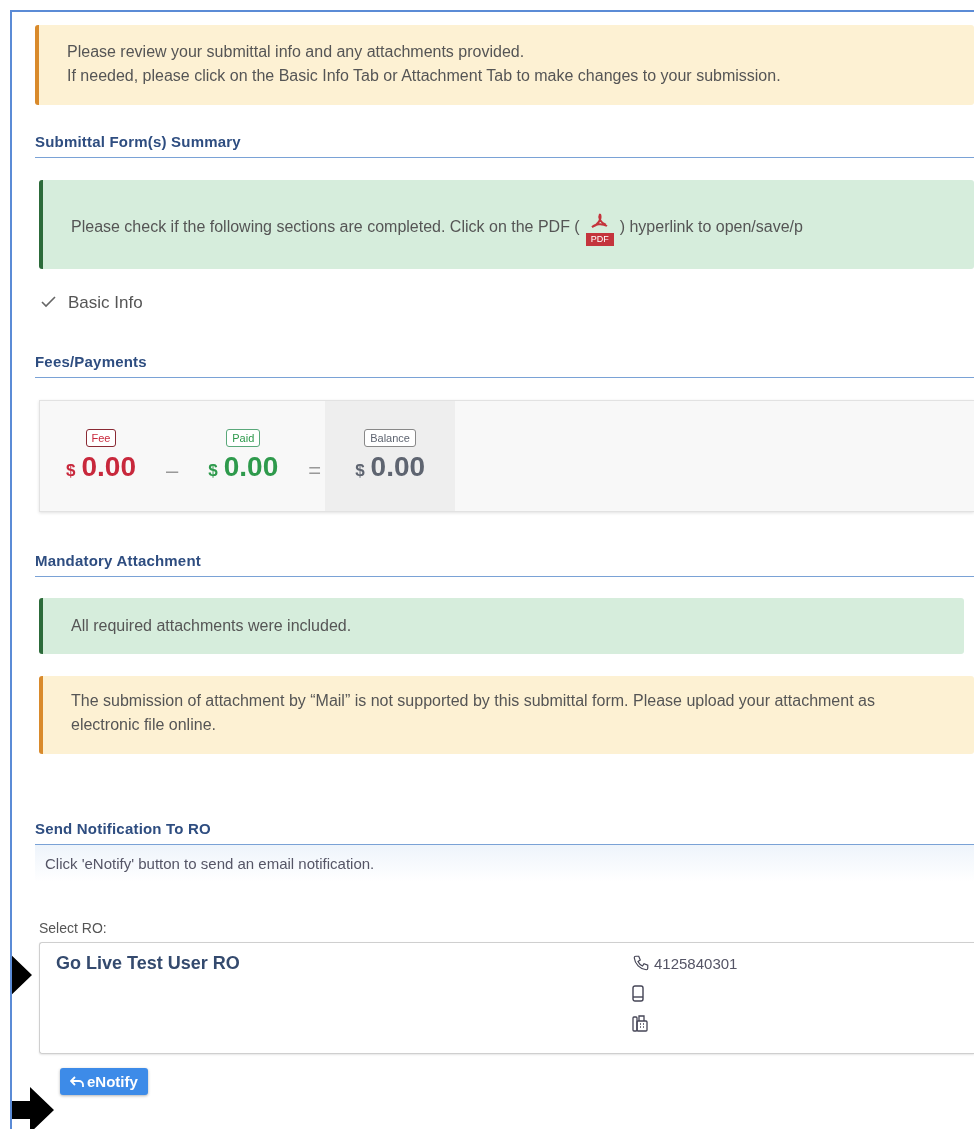 This screenshot has height=1129, width=974. I want to click on notice-text: The submission of attachment by “Mail” is not supported by this submittal form. Please upload your attachment as electronic file online., so click(473, 713).